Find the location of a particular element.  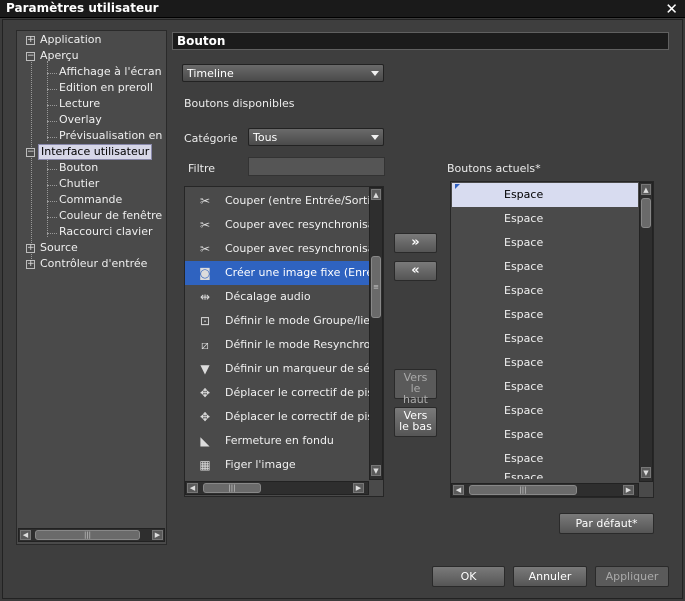

list-item: ⇹ Décalage audio is located at coordinates (277, 297).